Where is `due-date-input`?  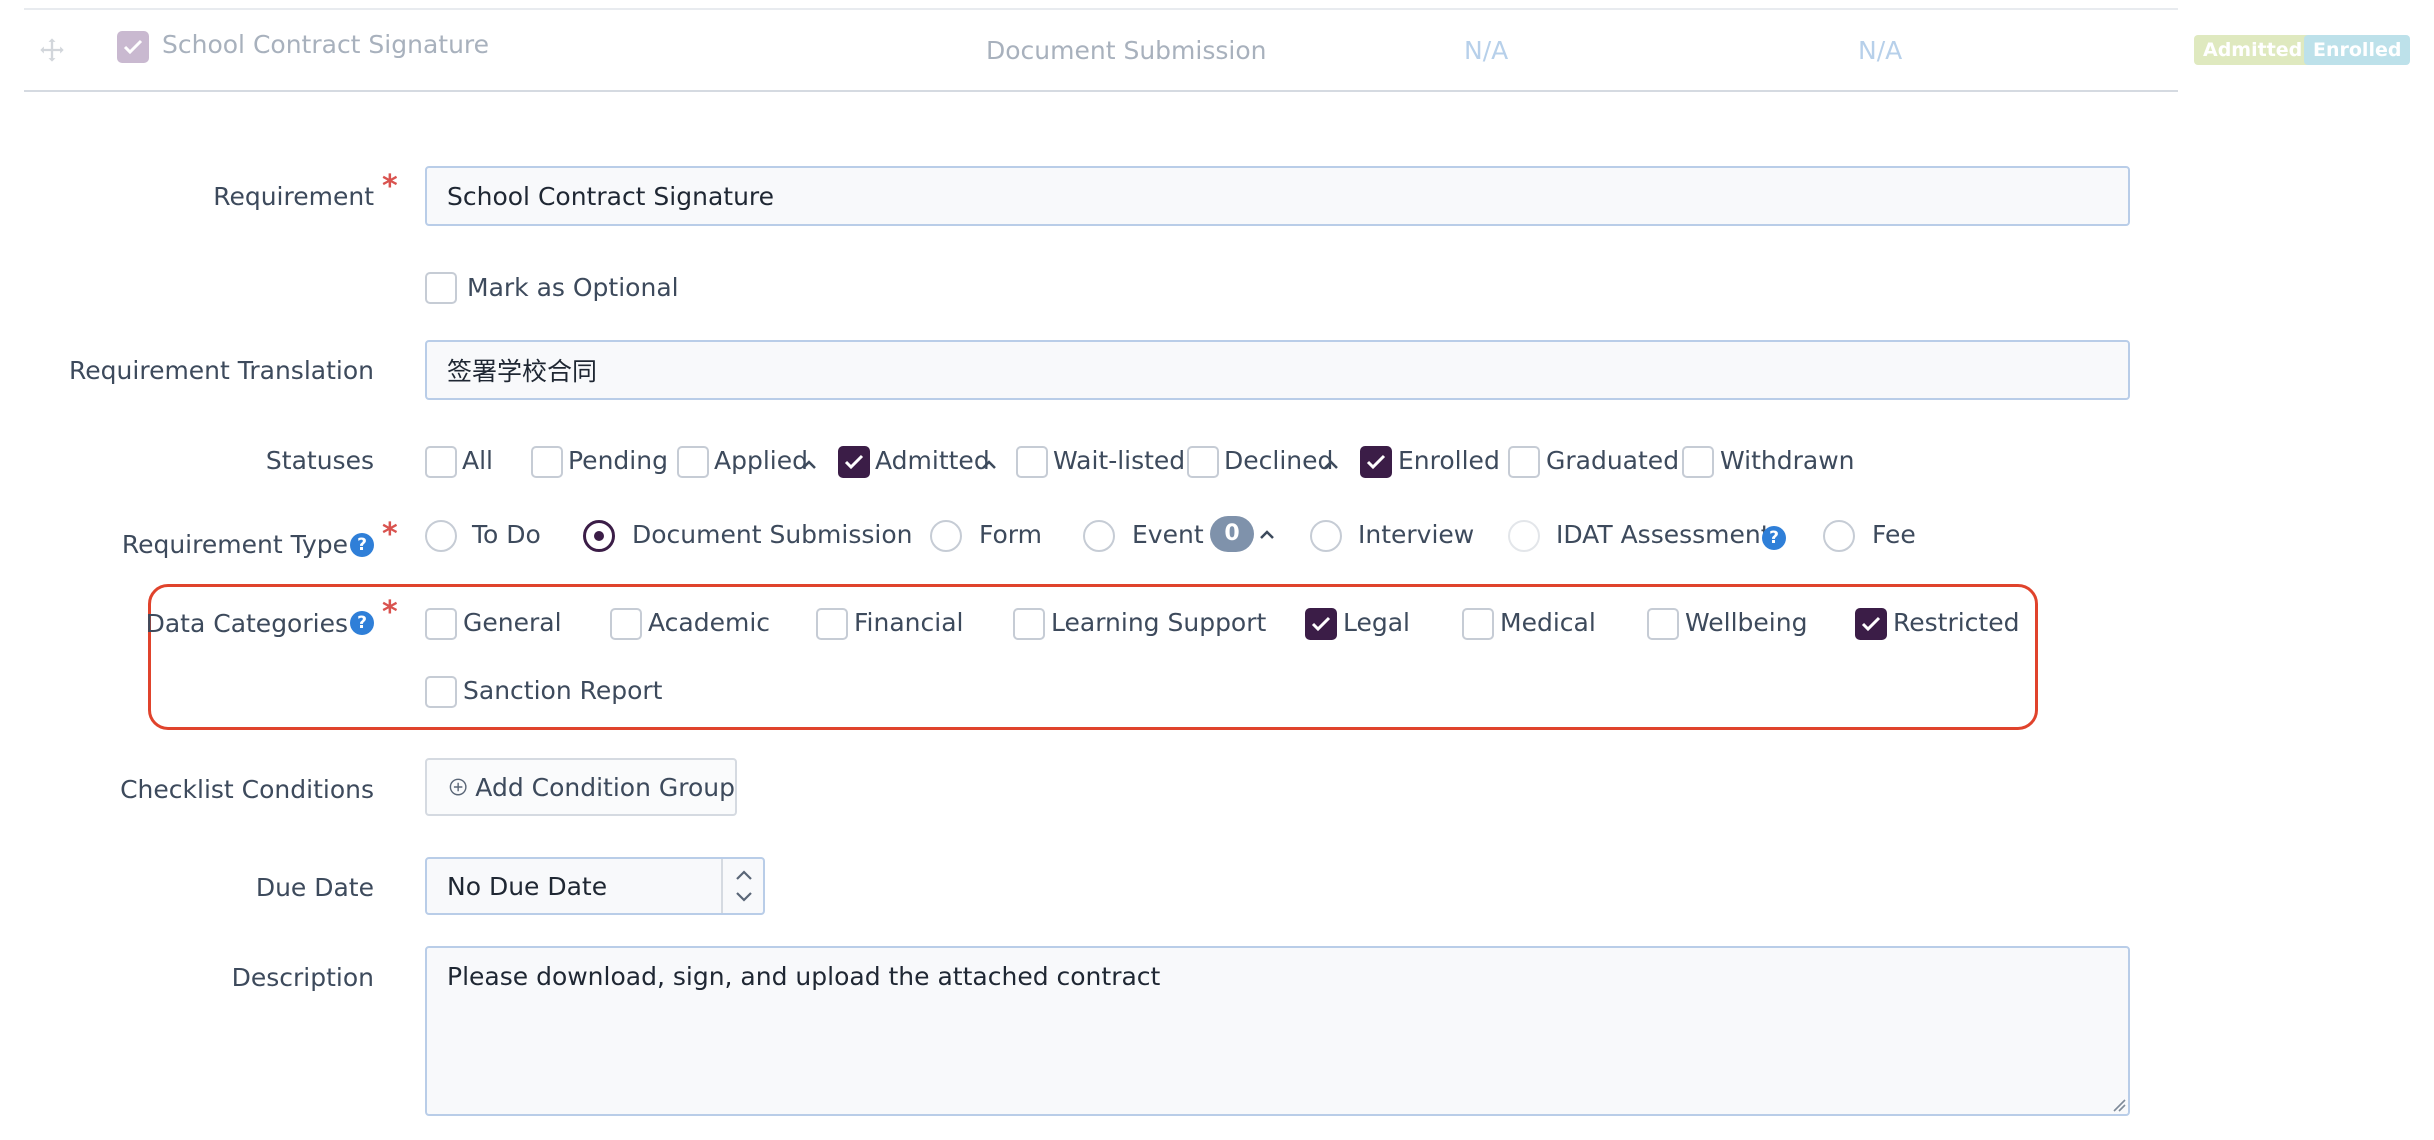 due-date-input is located at coordinates (575, 886).